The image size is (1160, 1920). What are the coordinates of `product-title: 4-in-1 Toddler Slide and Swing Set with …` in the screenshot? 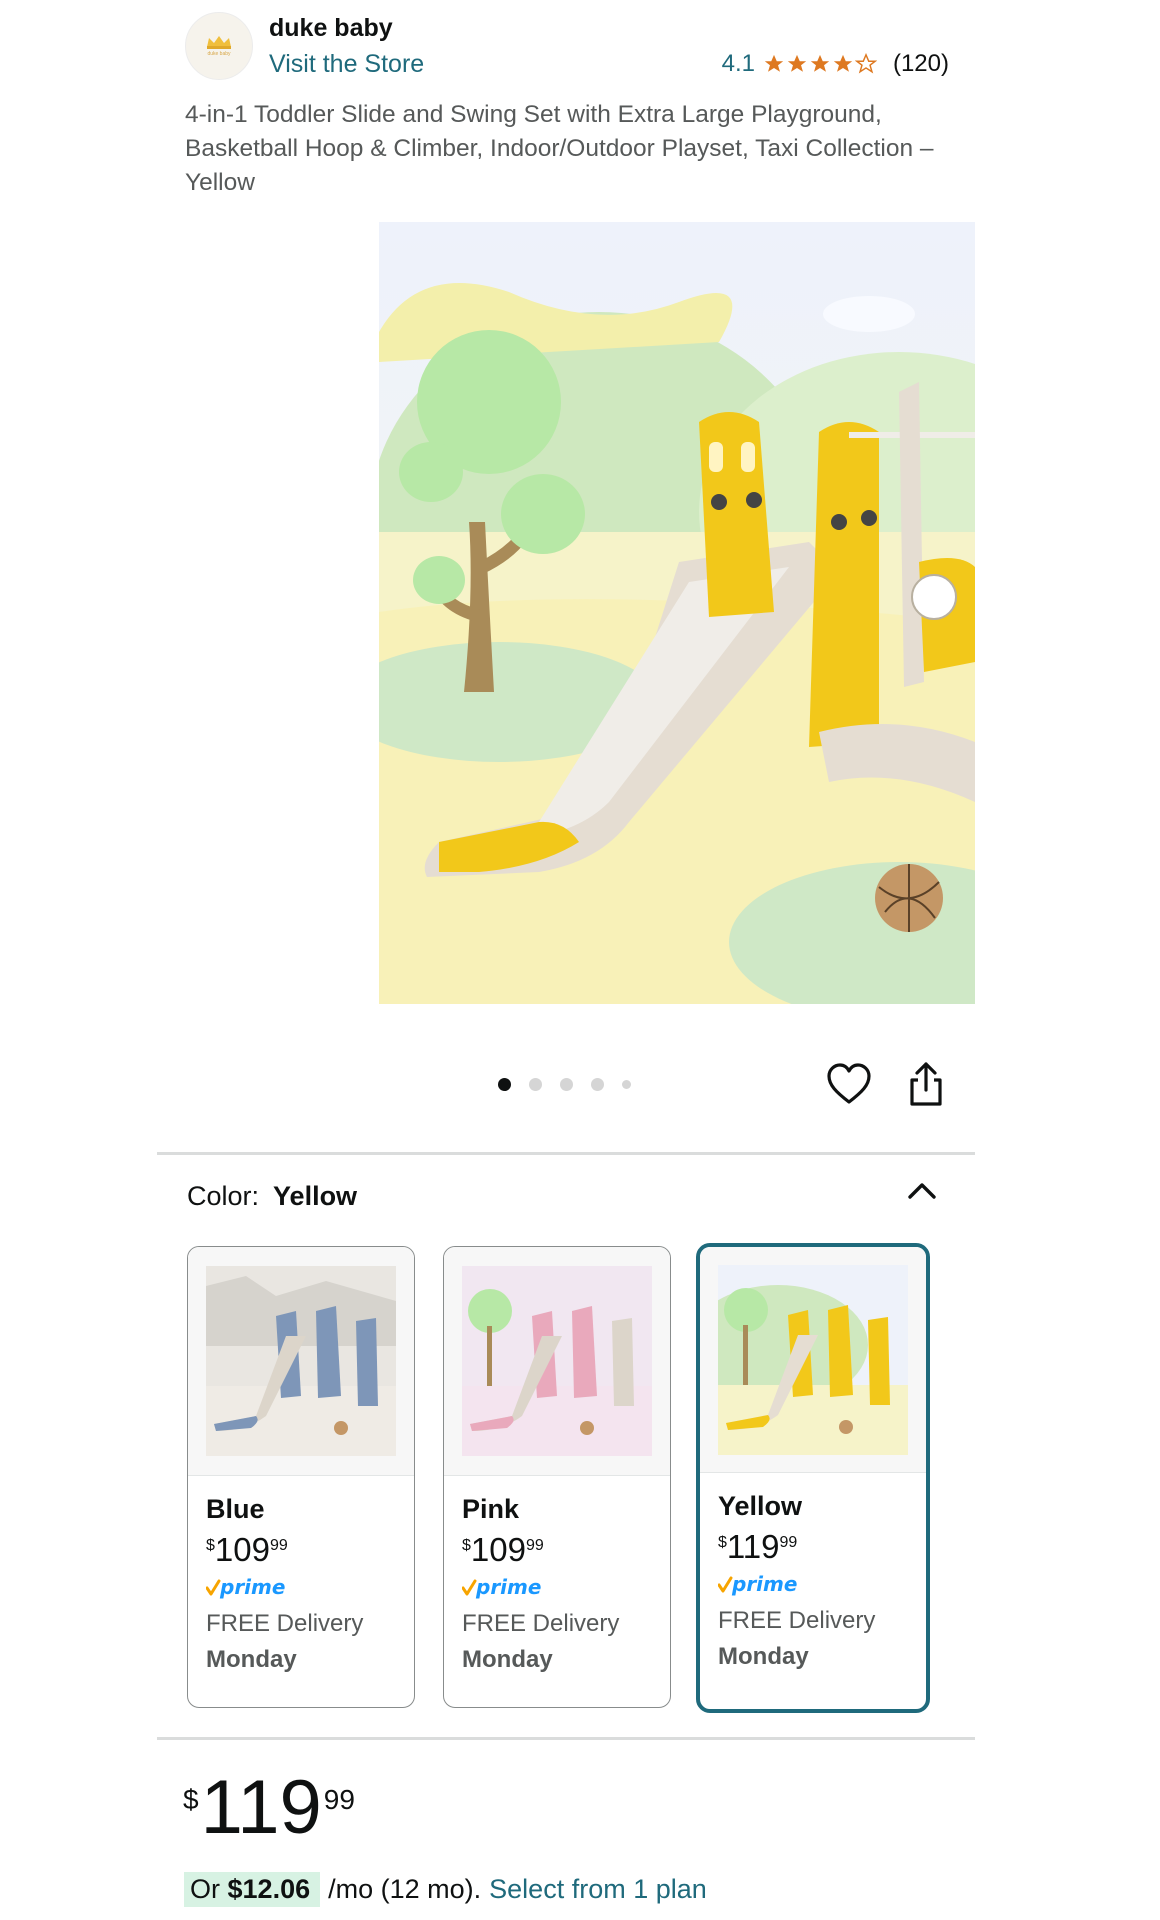 It's located at (559, 148).